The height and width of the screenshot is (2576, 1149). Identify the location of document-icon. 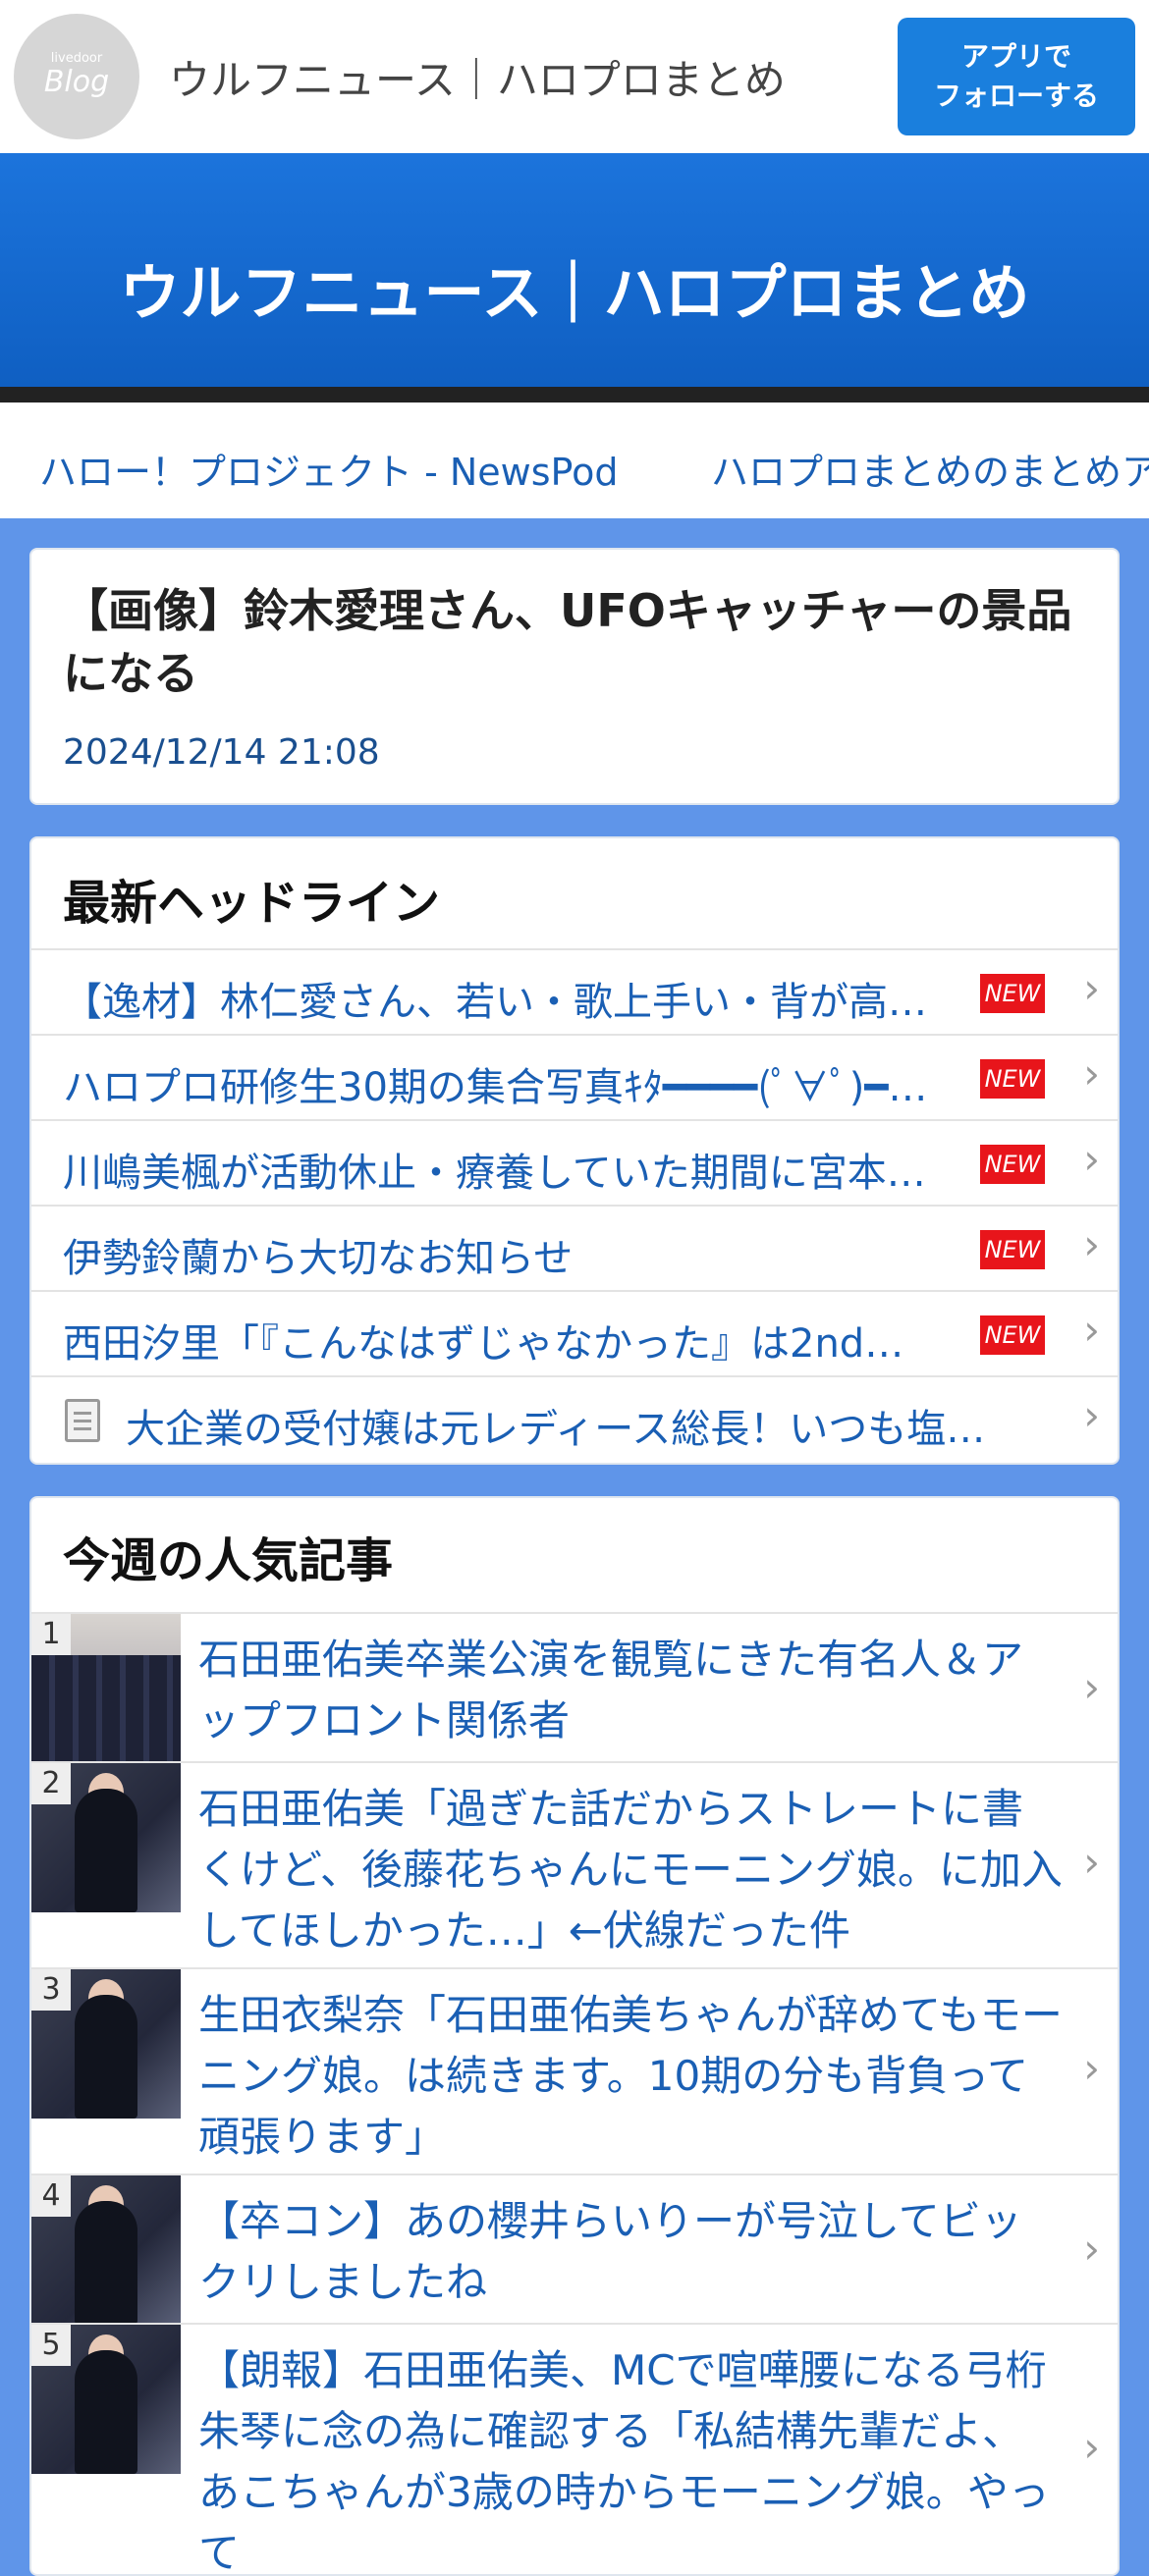
(82, 1420).